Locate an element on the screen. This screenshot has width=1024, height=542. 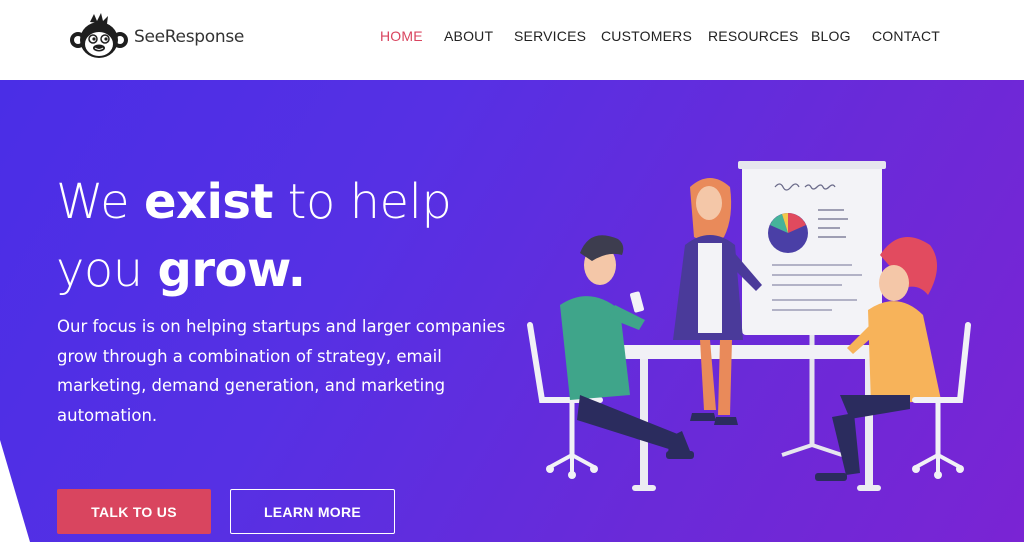
nav-contact: CONTACT is located at coordinates (906, 36).